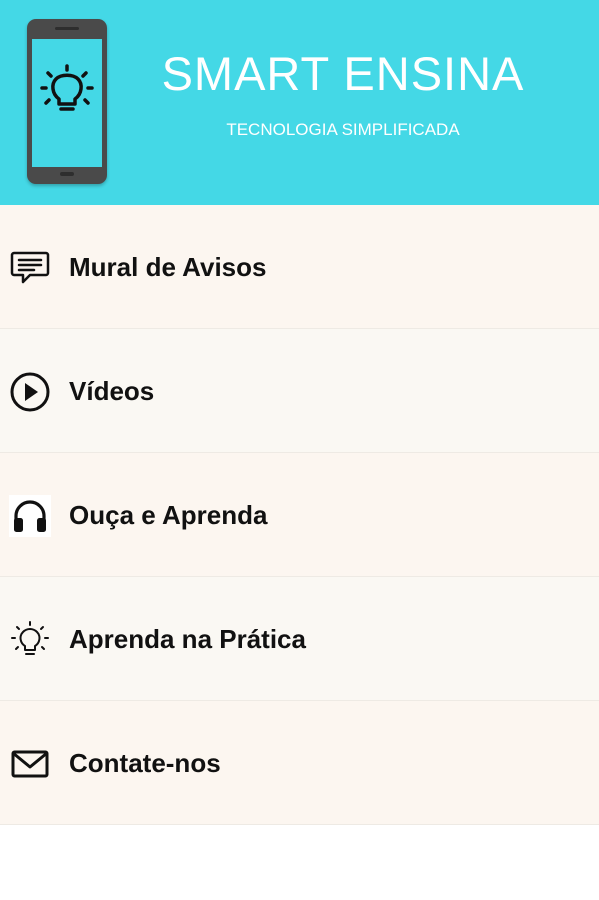 This screenshot has width=599, height=900. Describe the element at coordinates (343, 73) in the screenshot. I see `app-title: SMART ENSINA` at that location.